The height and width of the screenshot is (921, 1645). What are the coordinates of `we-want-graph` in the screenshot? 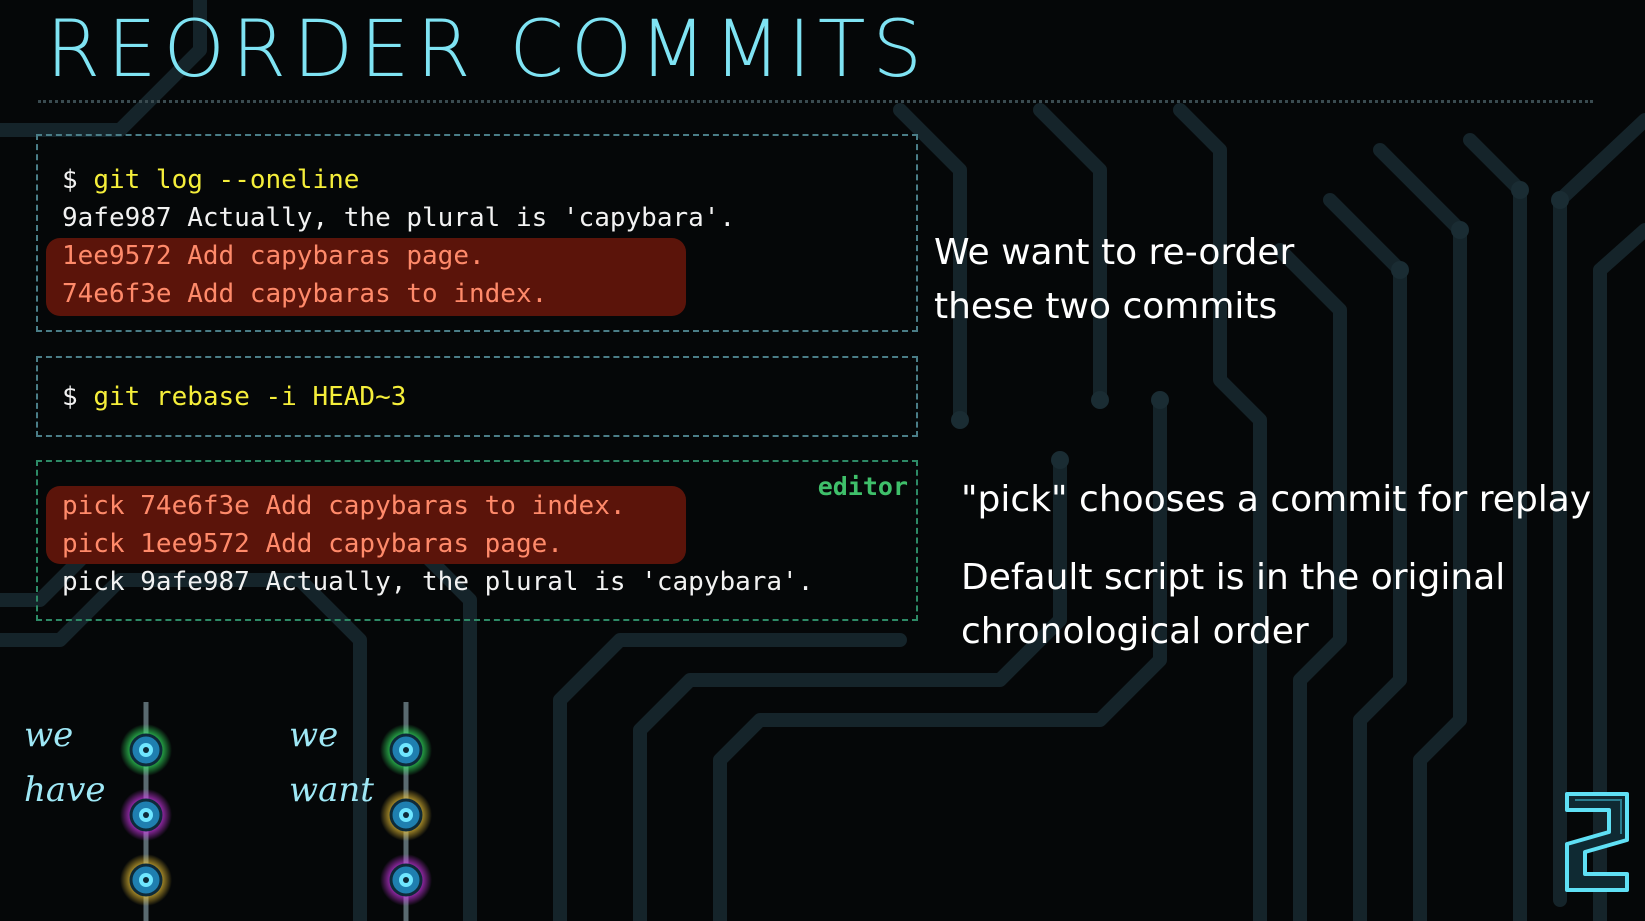 It's located at (406, 811).